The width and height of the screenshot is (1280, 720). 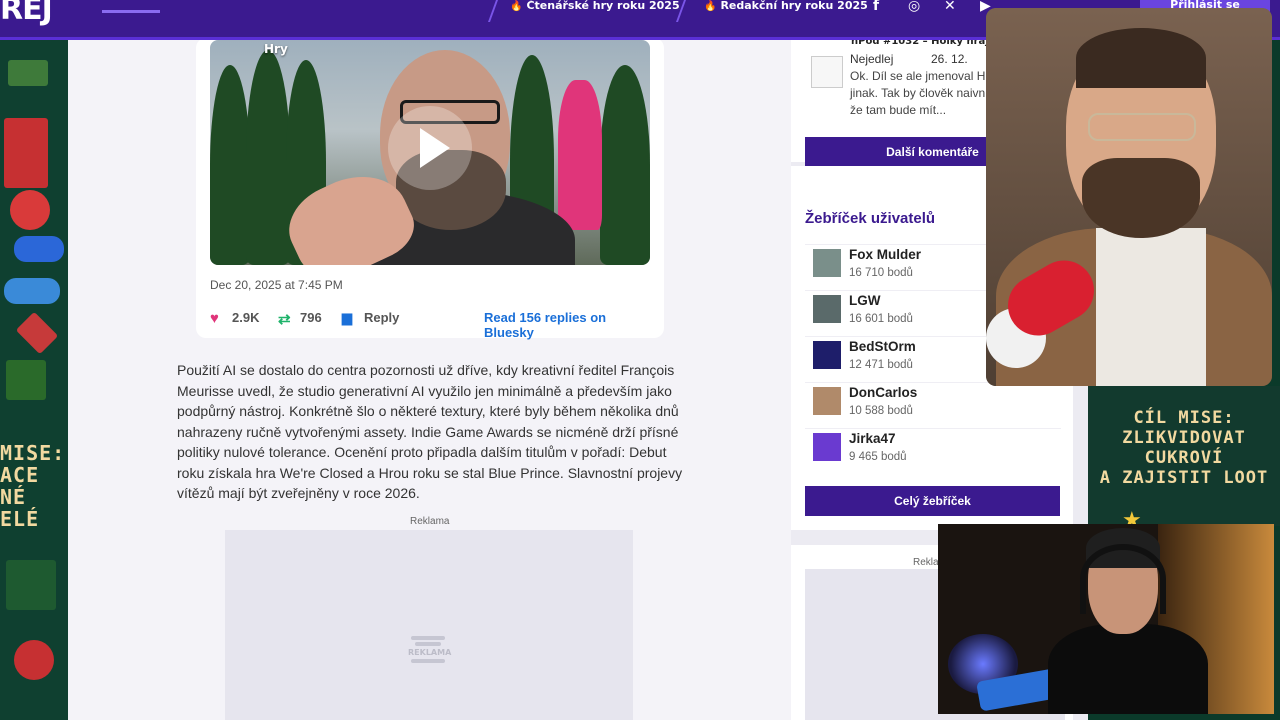 I want to click on nav-link-redakcni-hry: 🔥 Redakční hry roku 2025, so click(x=786, y=6).